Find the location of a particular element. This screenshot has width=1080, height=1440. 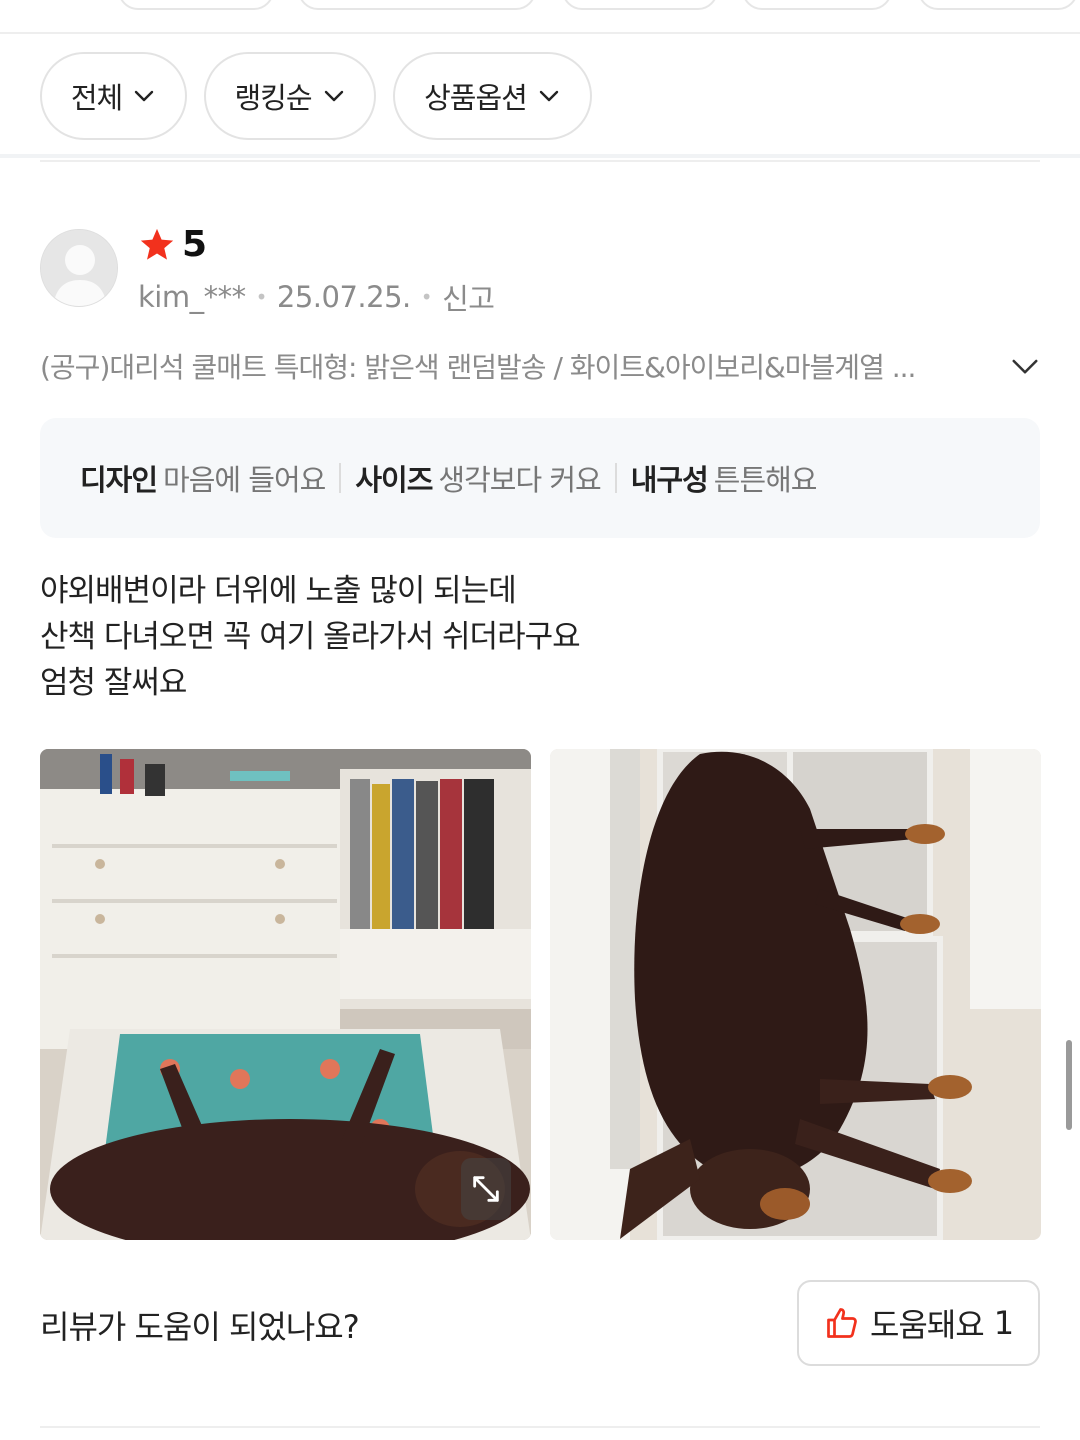

top-chip-row is located at coordinates (540, 17).